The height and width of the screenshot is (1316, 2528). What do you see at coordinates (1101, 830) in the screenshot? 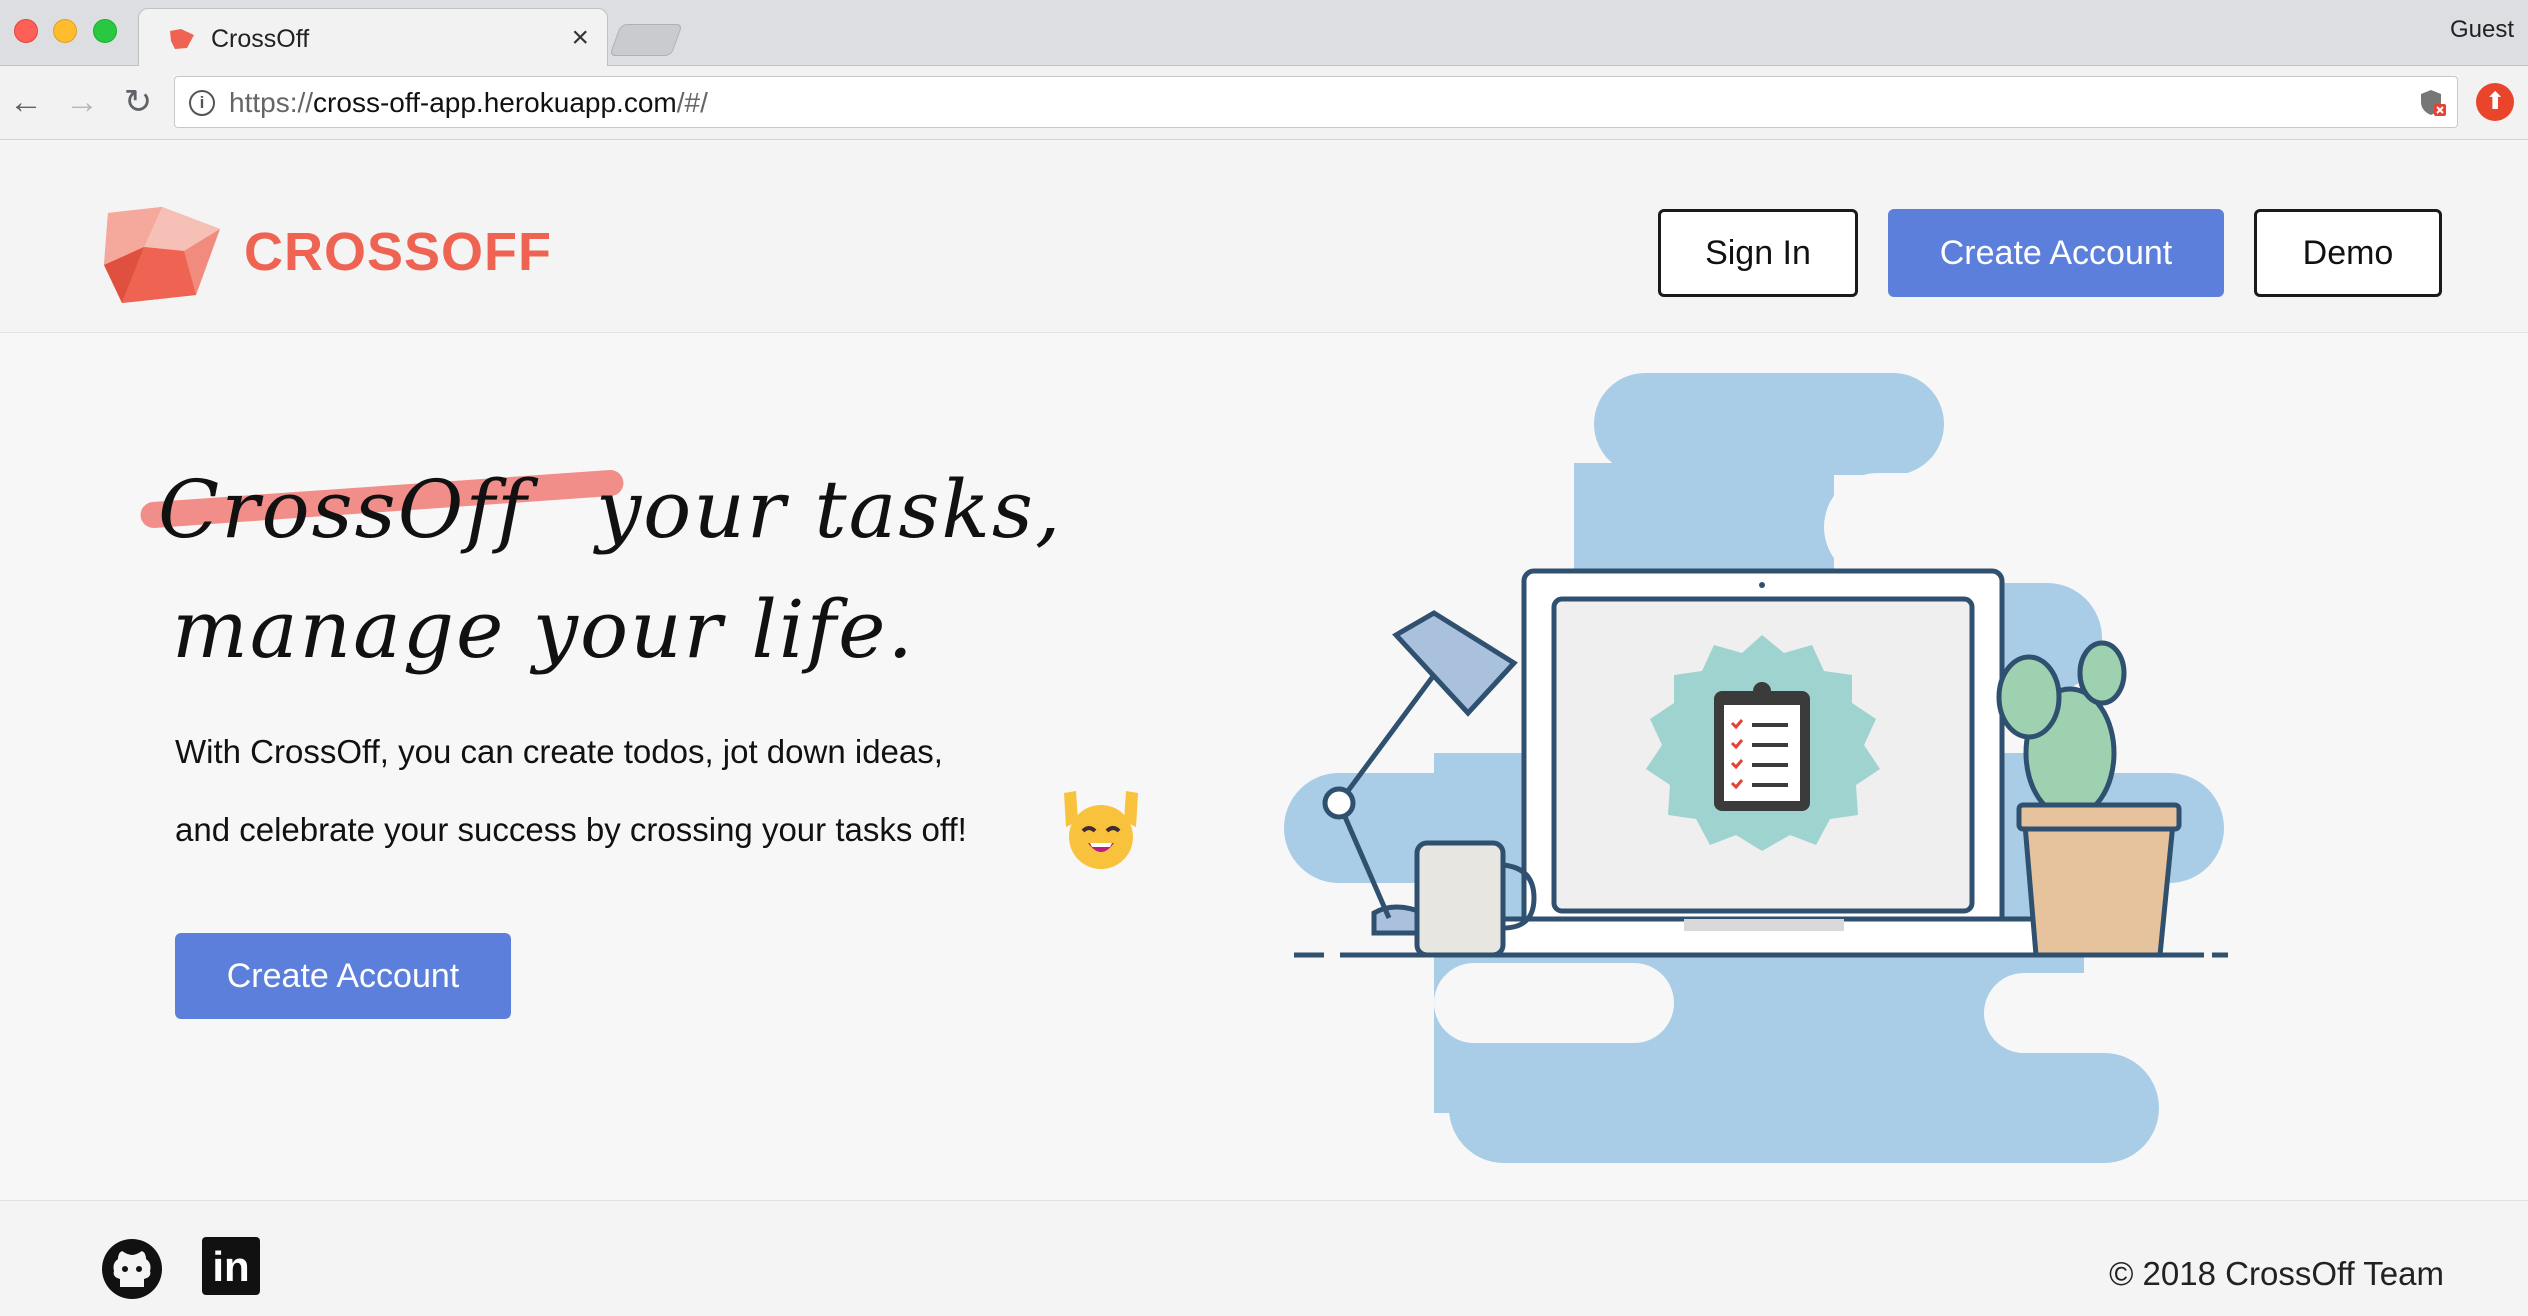
I see `celebrating-emoji-icon` at bounding box center [1101, 830].